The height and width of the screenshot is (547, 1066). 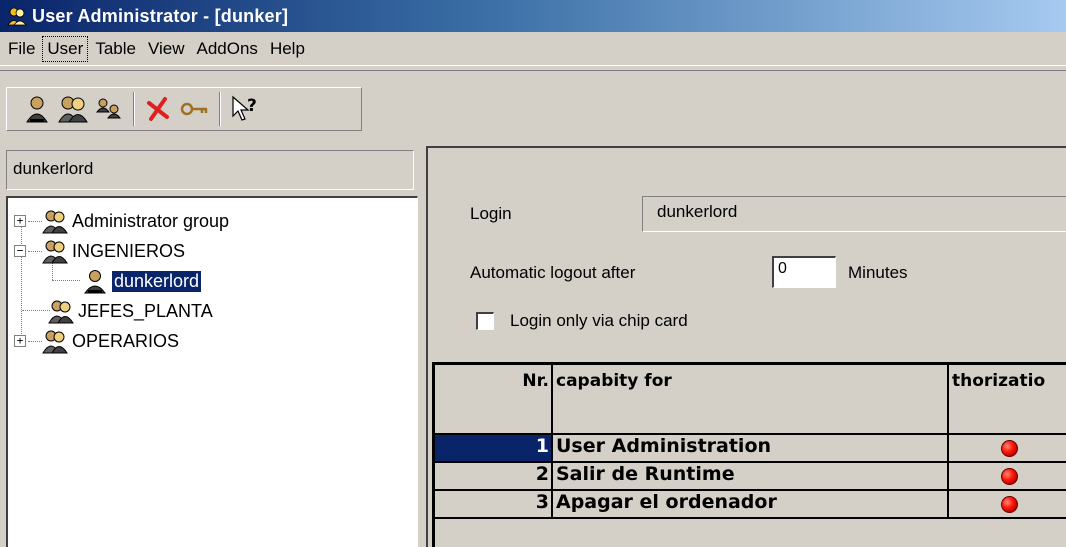 I want to click on row-number: 2, so click(x=494, y=477).